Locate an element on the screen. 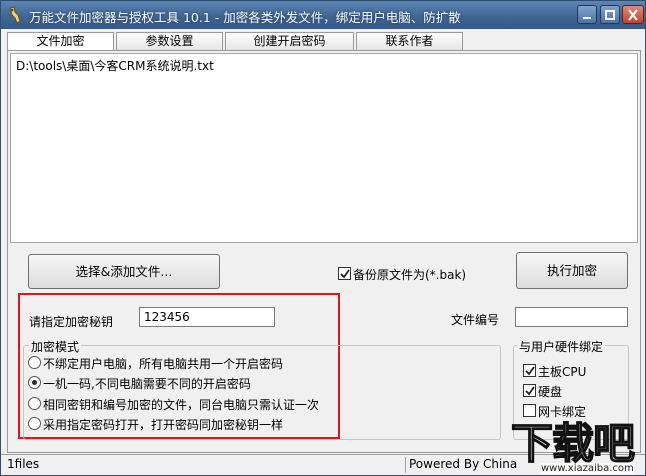  close-button is located at coordinates (633, 14).